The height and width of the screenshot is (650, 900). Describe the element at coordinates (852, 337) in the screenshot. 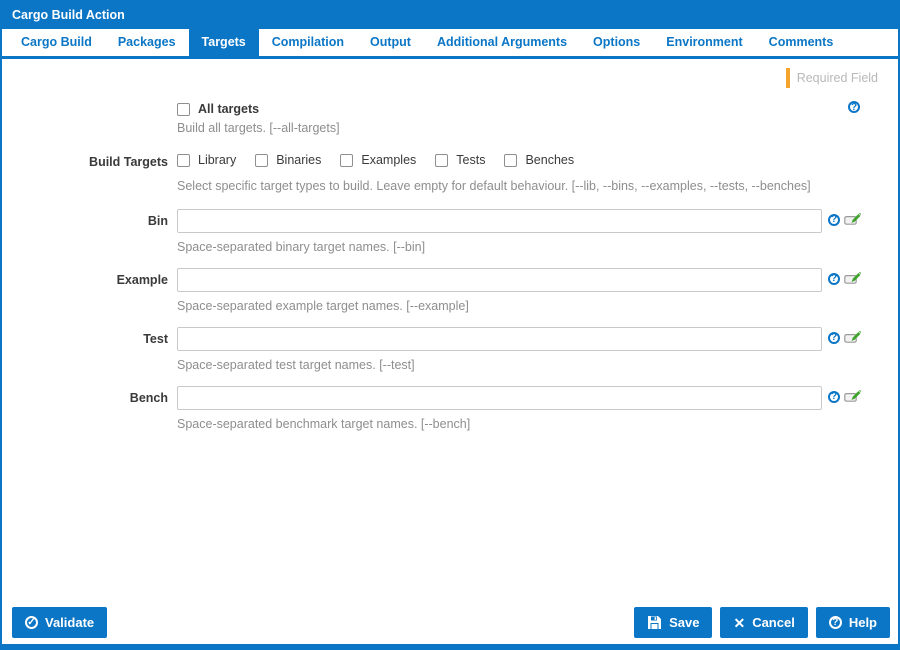

I see `test-variable-edit-icon` at that location.